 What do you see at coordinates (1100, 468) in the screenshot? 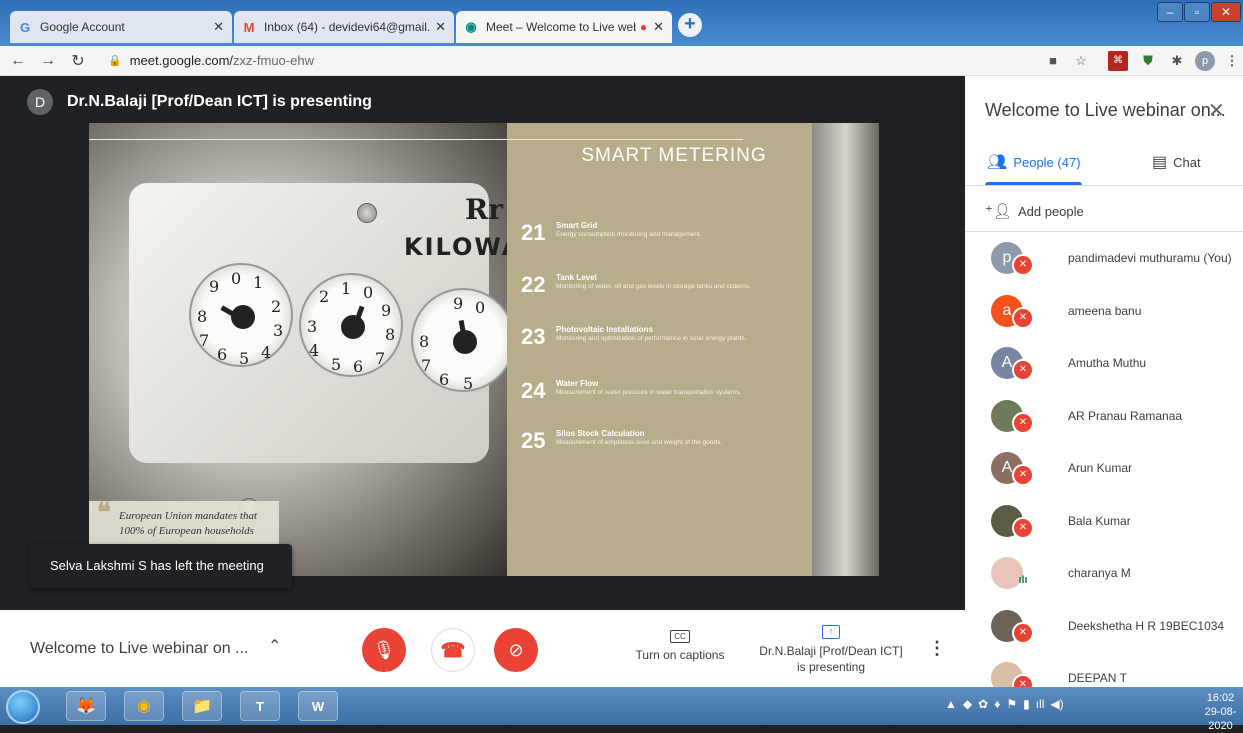
I see `participant-name: Arun Kumar` at bounding box center [1100, 468].